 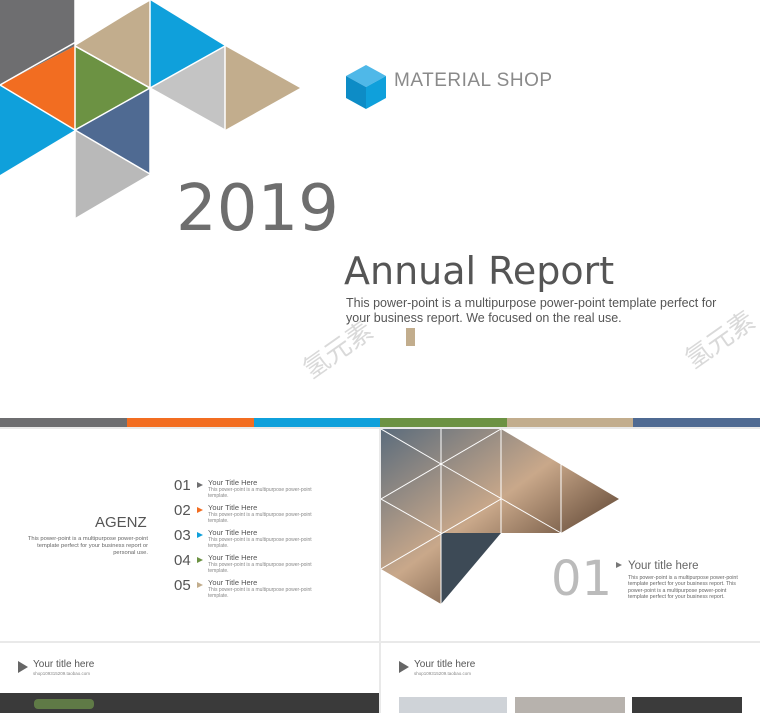 I want to click on accent-bar, so click(x=410, y=337).